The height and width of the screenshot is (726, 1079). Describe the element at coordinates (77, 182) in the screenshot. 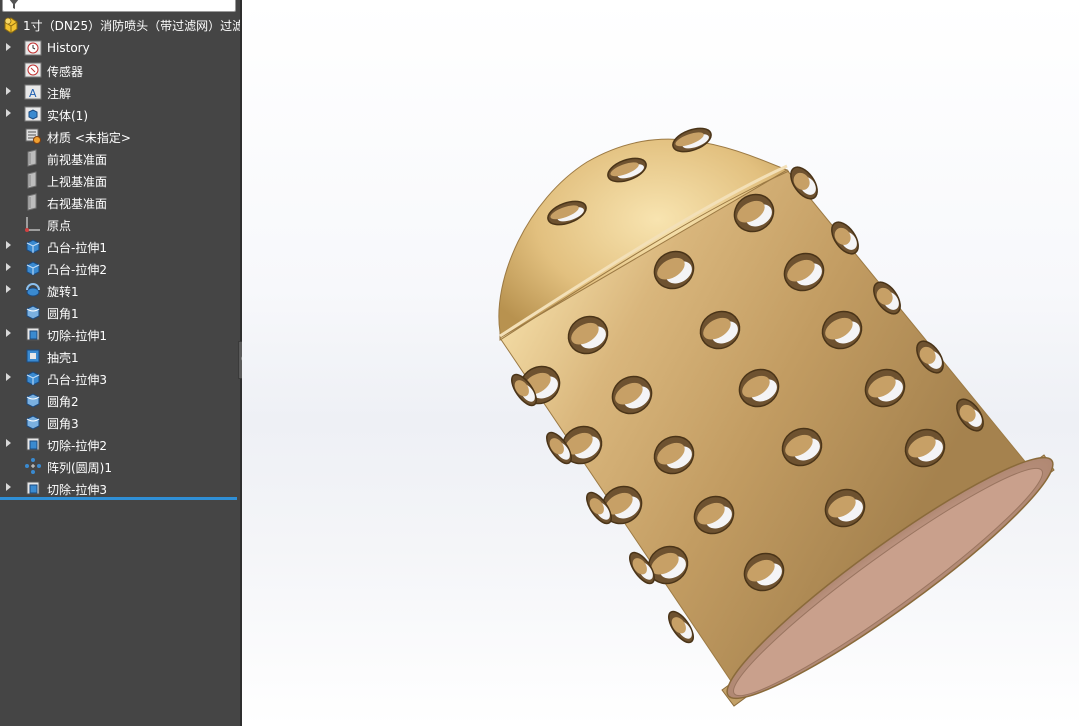

I see `tree-item-label: 上视基准面` at that location.